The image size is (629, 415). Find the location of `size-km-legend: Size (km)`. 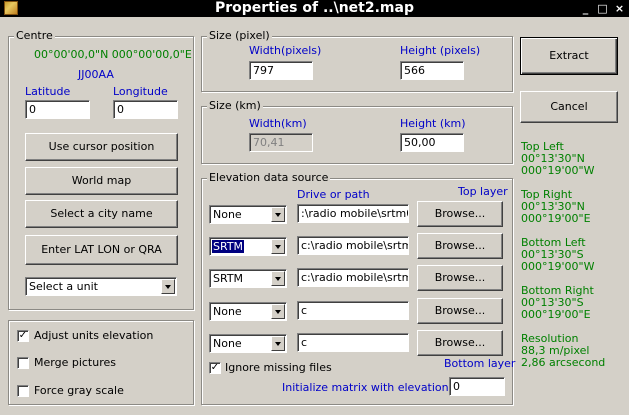

size-km-legend: Size (km) is located at coordinates (235, 105).